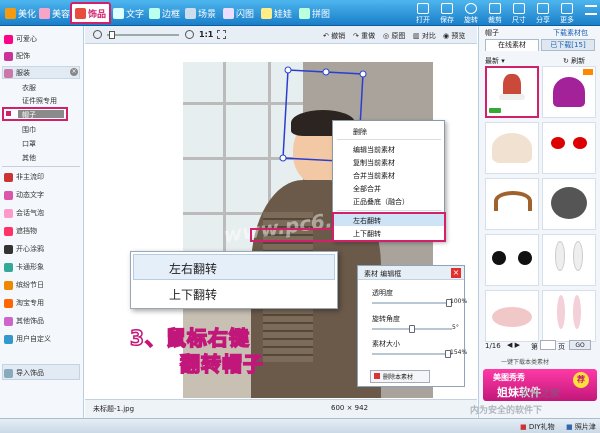 This screenshot has height=433, width=600. I want to click on section-title: 帽子, so click(492, 33).